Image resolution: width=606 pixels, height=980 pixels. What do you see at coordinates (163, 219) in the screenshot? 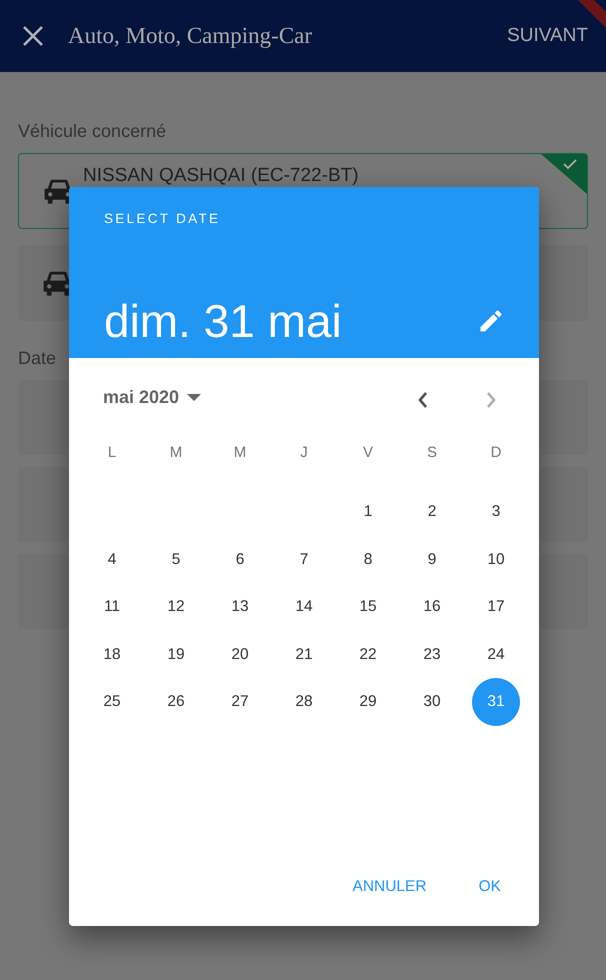
I see `dialog-label: SELECT DATE` at bounding box center [163, 219].